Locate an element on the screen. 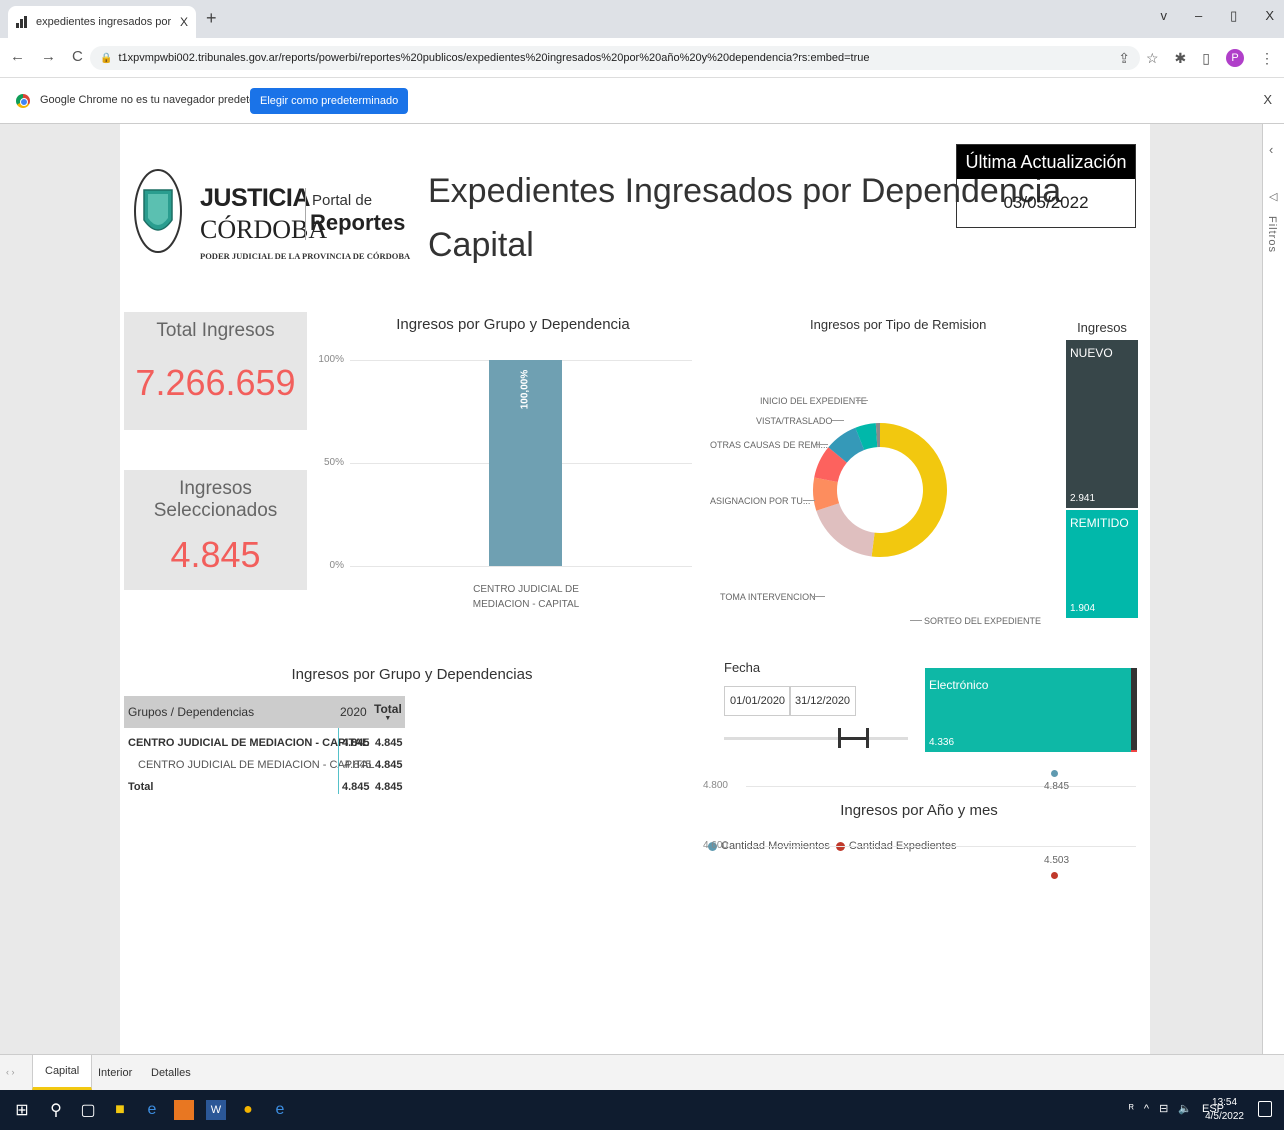 The image size is (1284, 1130). data-point-movimientos is located at coordinates (1054, 773).